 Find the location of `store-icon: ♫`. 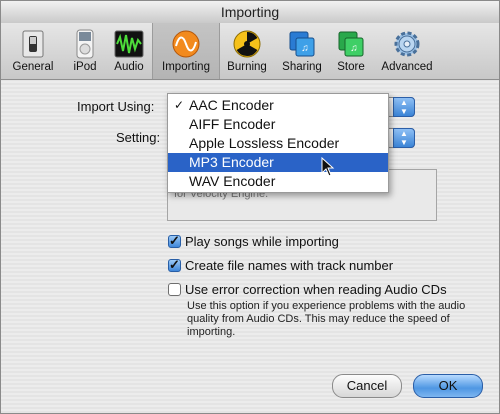

store-icon: ♫ is located at coordinates (351, 44).